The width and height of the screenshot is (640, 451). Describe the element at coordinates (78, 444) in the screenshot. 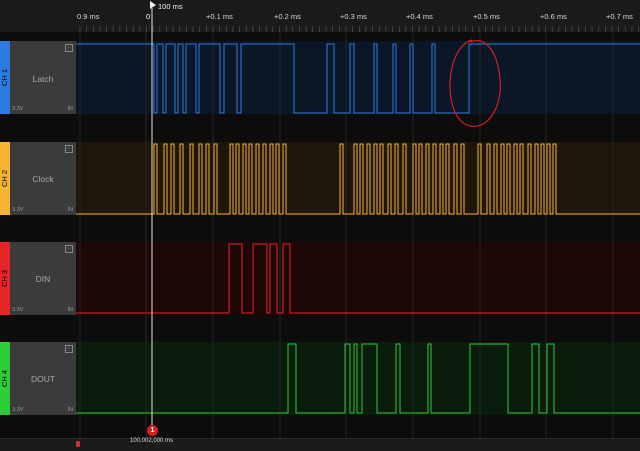

I see `scroll-thumb` at that location.